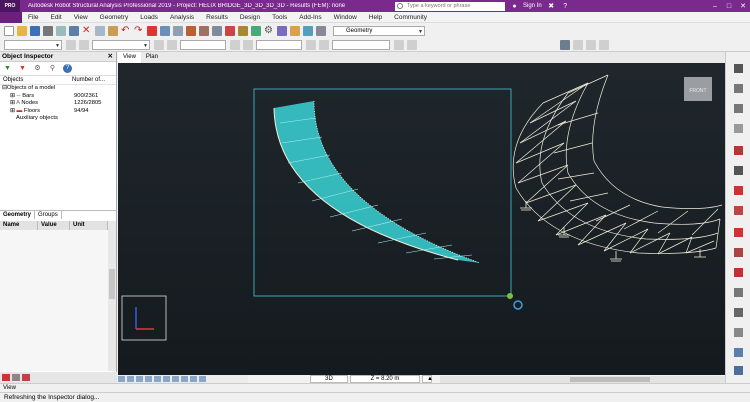 This screenshot has width=750, height=402. I want to click on tree-row: ⊟Objects of a model, so click(58, 89).